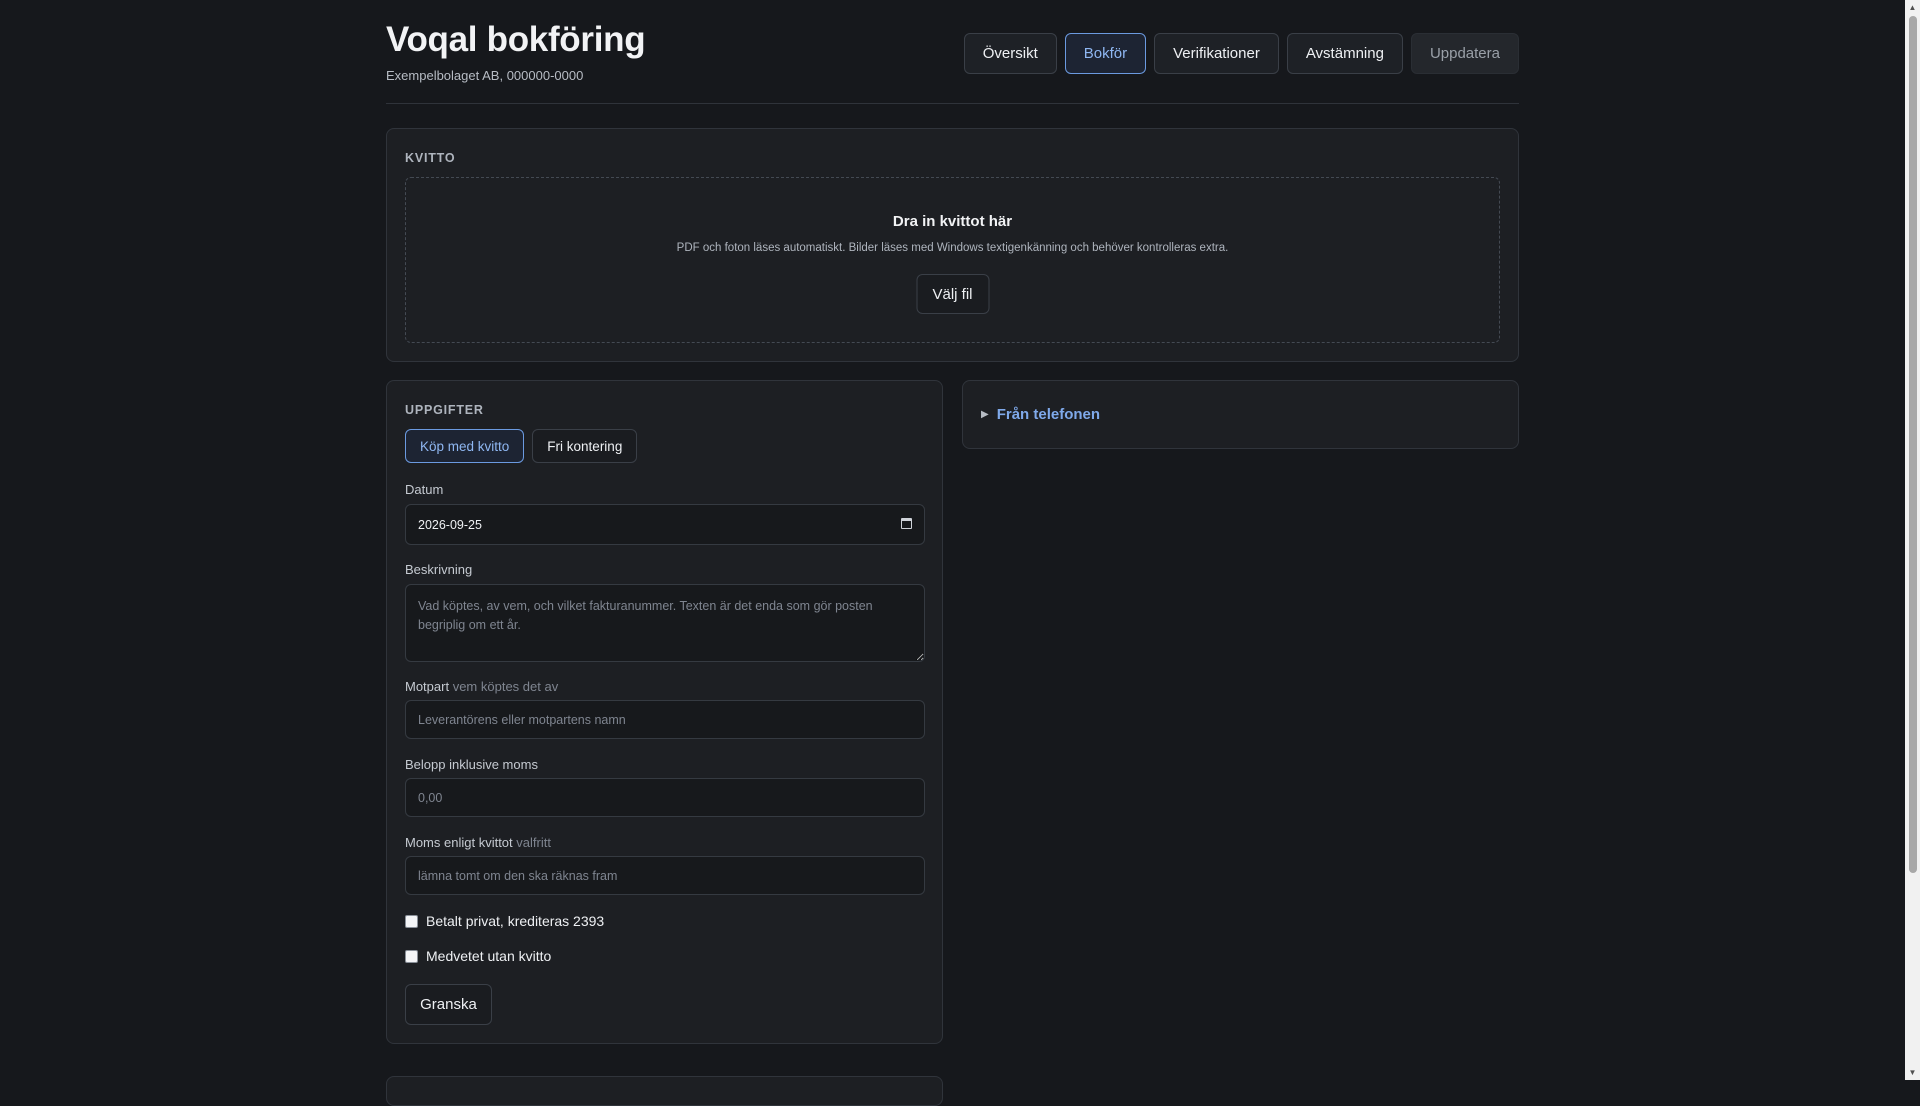 This screenshot has height=1106, width=1920. Describe the element at coordinates (505, 686) in the screenshot. I see `counterparty-hint: vem köptes det av` at that location.